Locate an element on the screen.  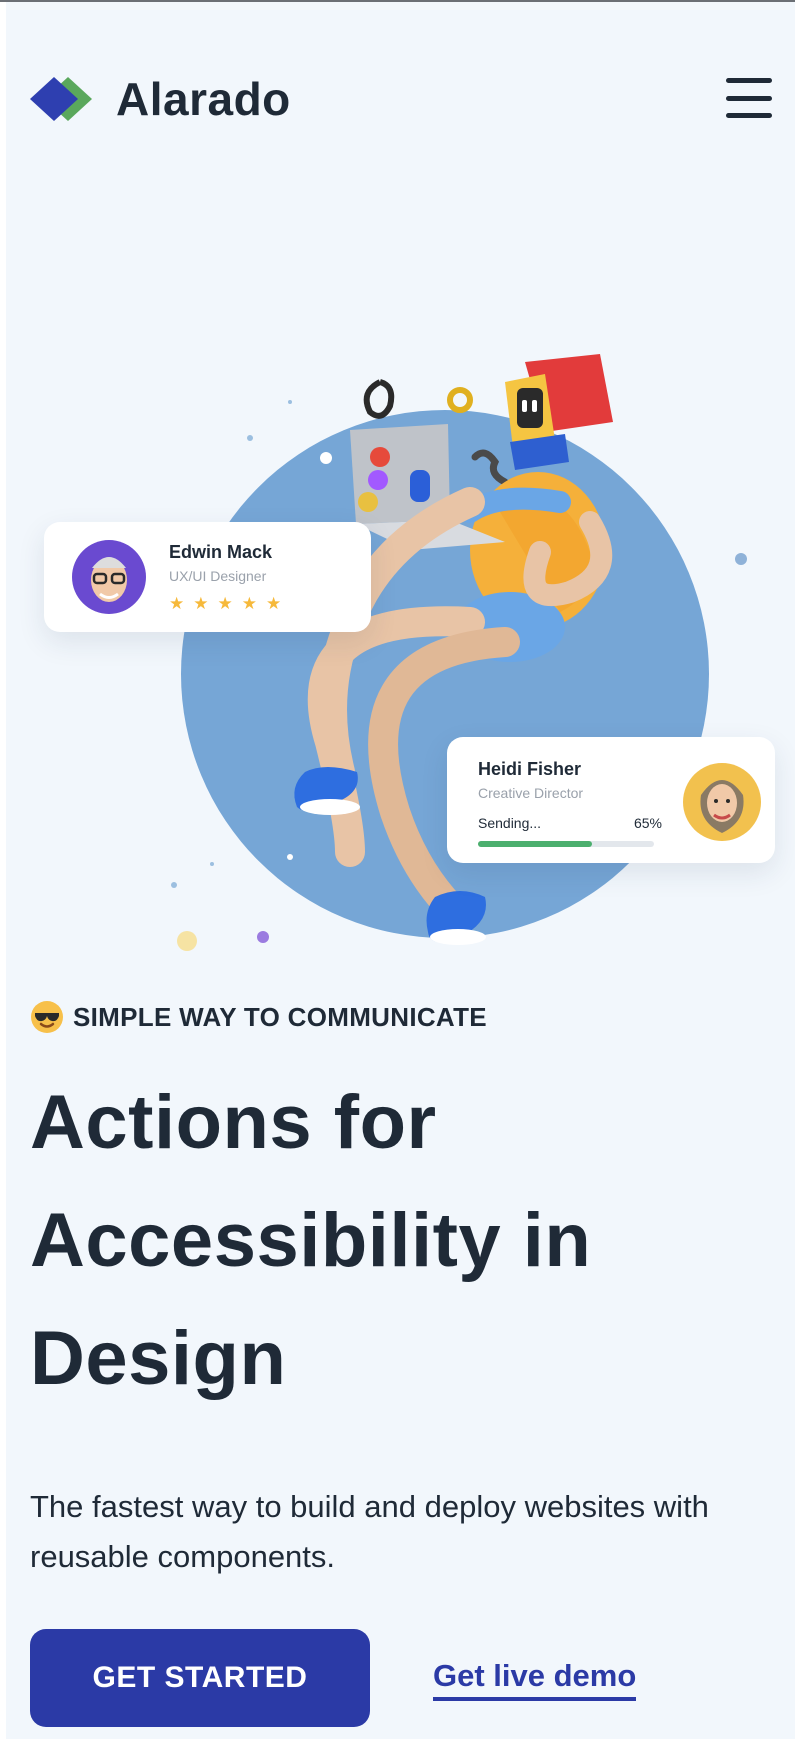
card-role: Creative Director is located at coordinates (531, 793).